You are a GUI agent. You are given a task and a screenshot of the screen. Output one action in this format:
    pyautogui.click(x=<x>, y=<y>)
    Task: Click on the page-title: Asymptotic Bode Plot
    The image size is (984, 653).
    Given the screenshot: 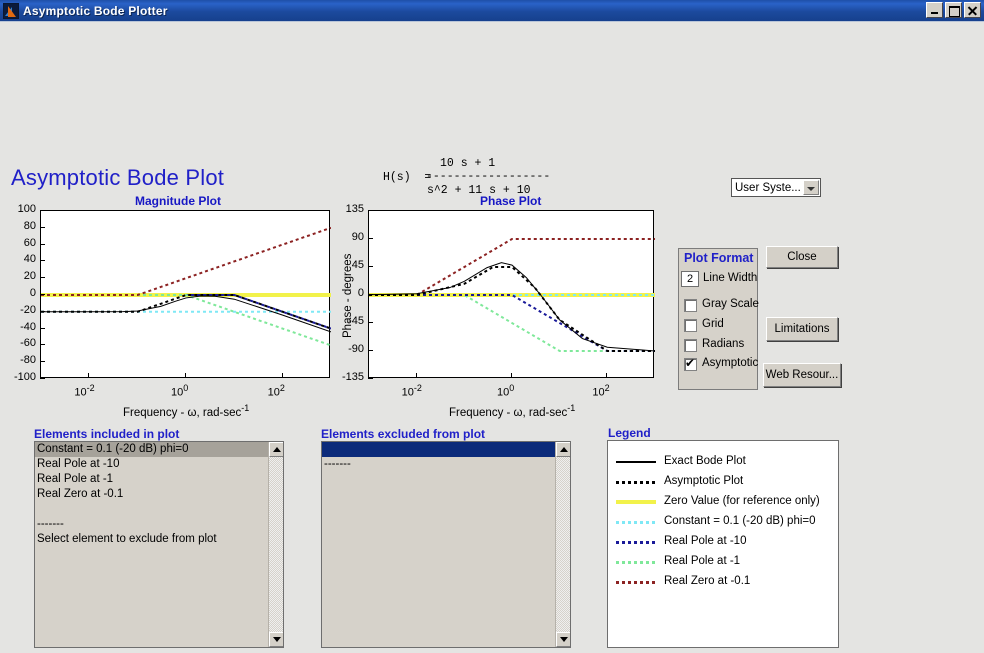 What is the action you would take?
    pyautogui.click(x=118, y=177)
    